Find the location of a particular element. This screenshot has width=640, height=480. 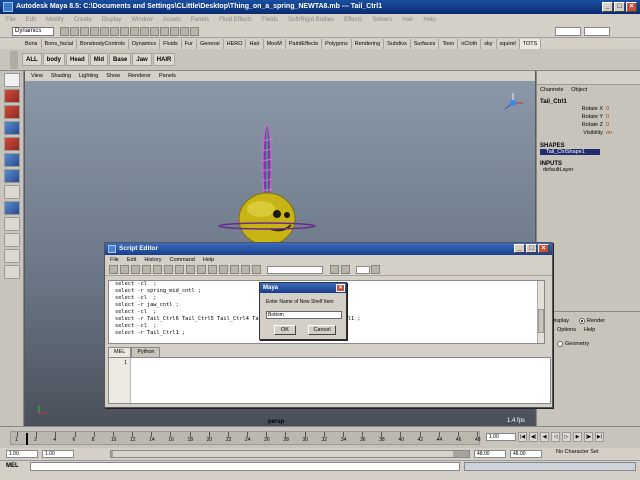

shelf-item-jaw: Jaw is located at coordinates (142, 59).